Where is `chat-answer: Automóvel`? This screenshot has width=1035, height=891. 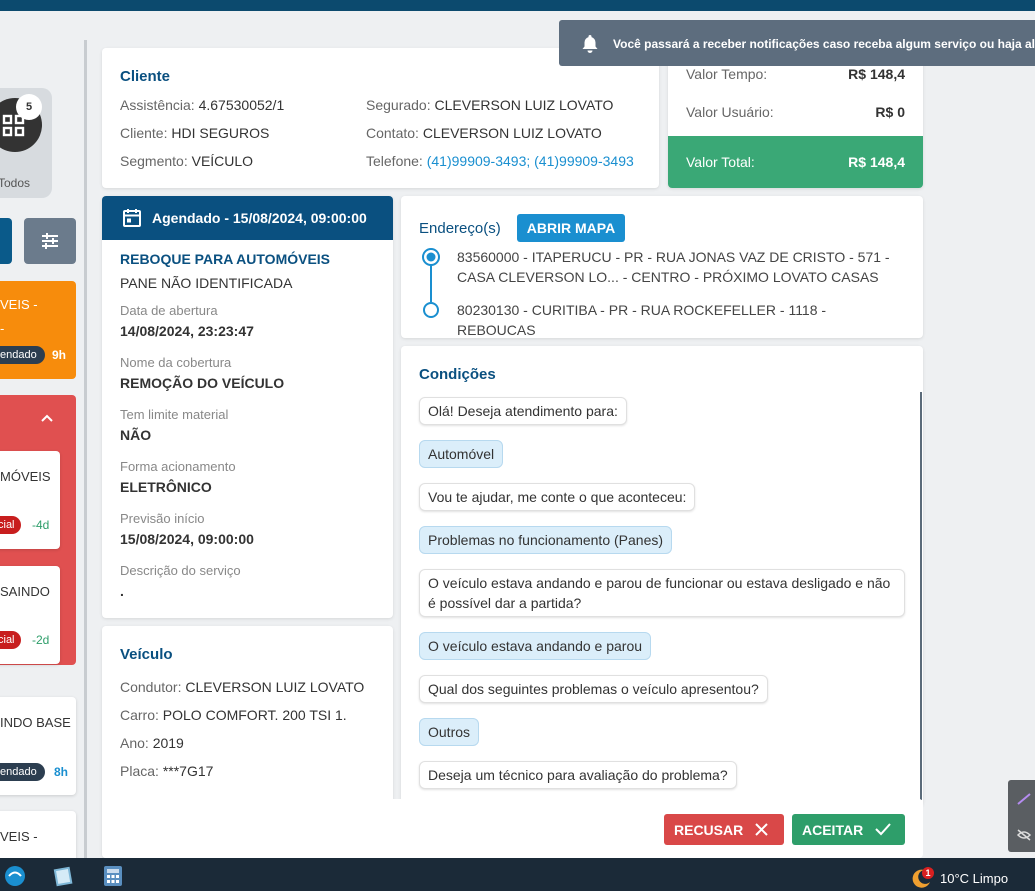 chat-answer: Automóvel is located at coordinates (461, 454).